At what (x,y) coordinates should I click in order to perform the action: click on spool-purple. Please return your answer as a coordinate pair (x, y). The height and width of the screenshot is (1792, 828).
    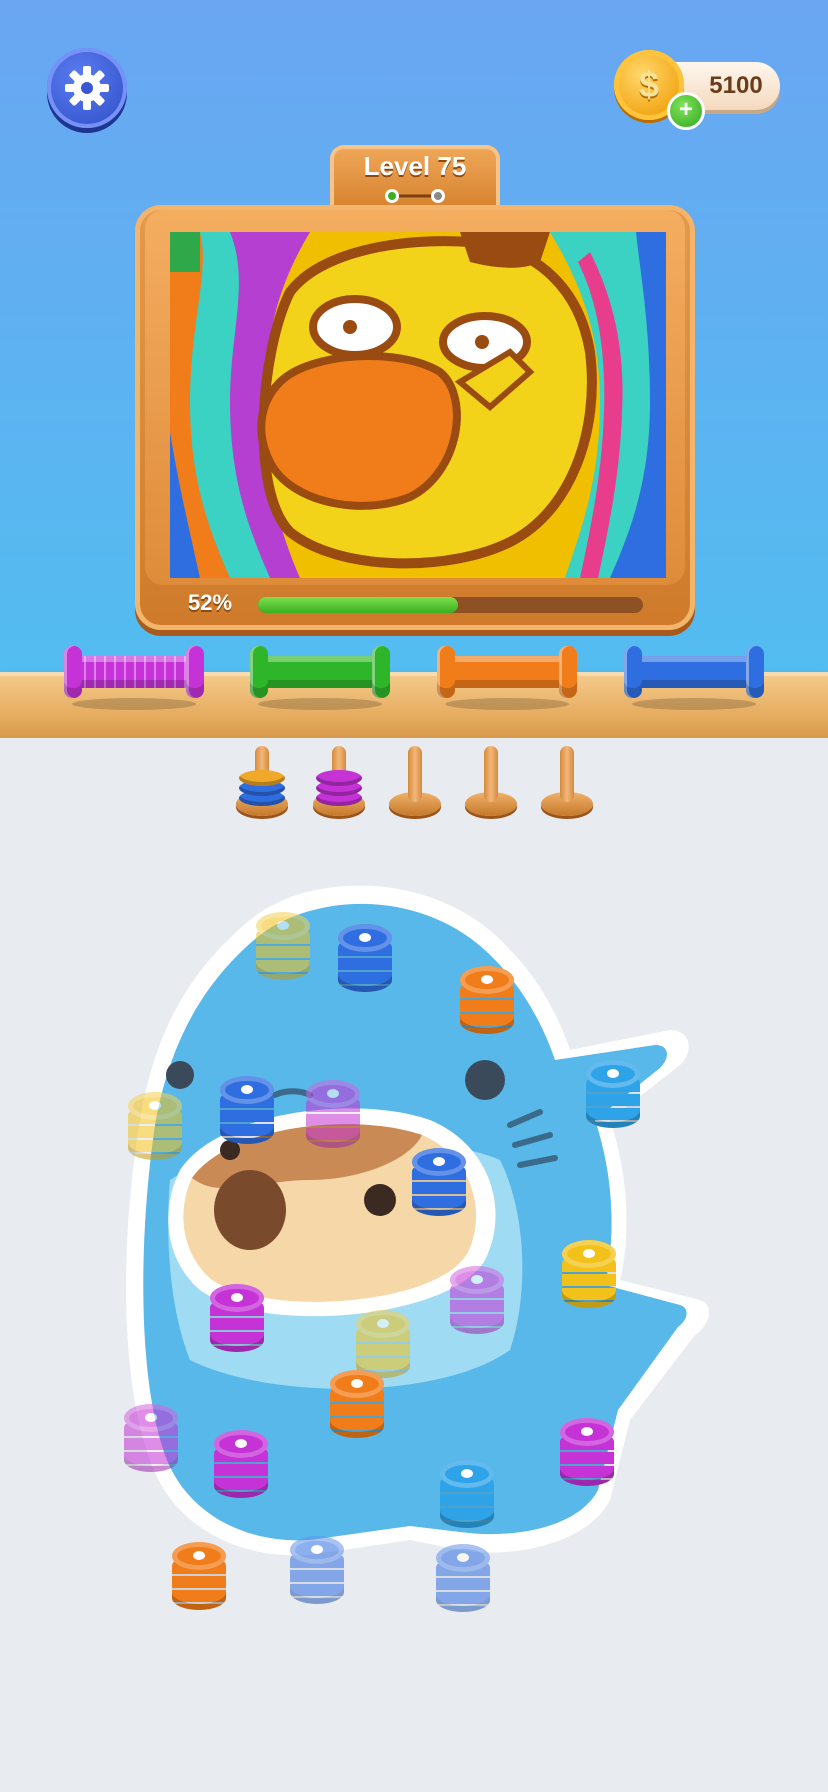
    Looking at the image, I should click on (134, 678).